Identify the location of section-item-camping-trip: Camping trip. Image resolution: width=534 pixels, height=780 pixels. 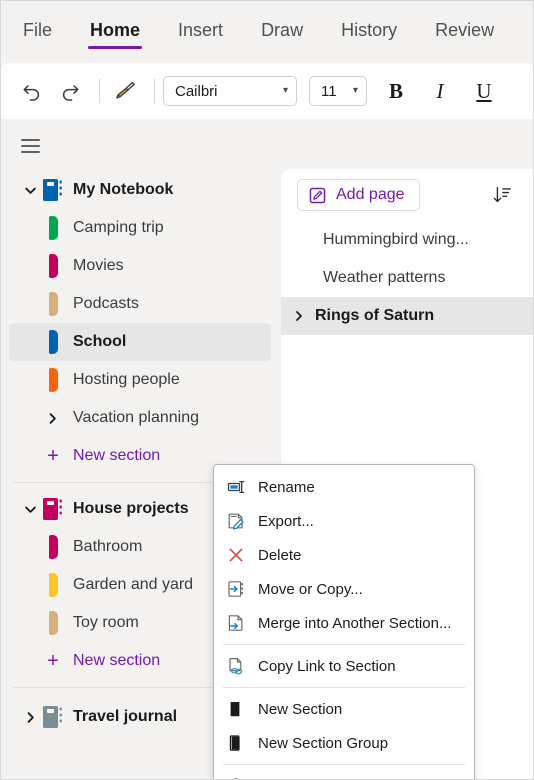
(140, 228).